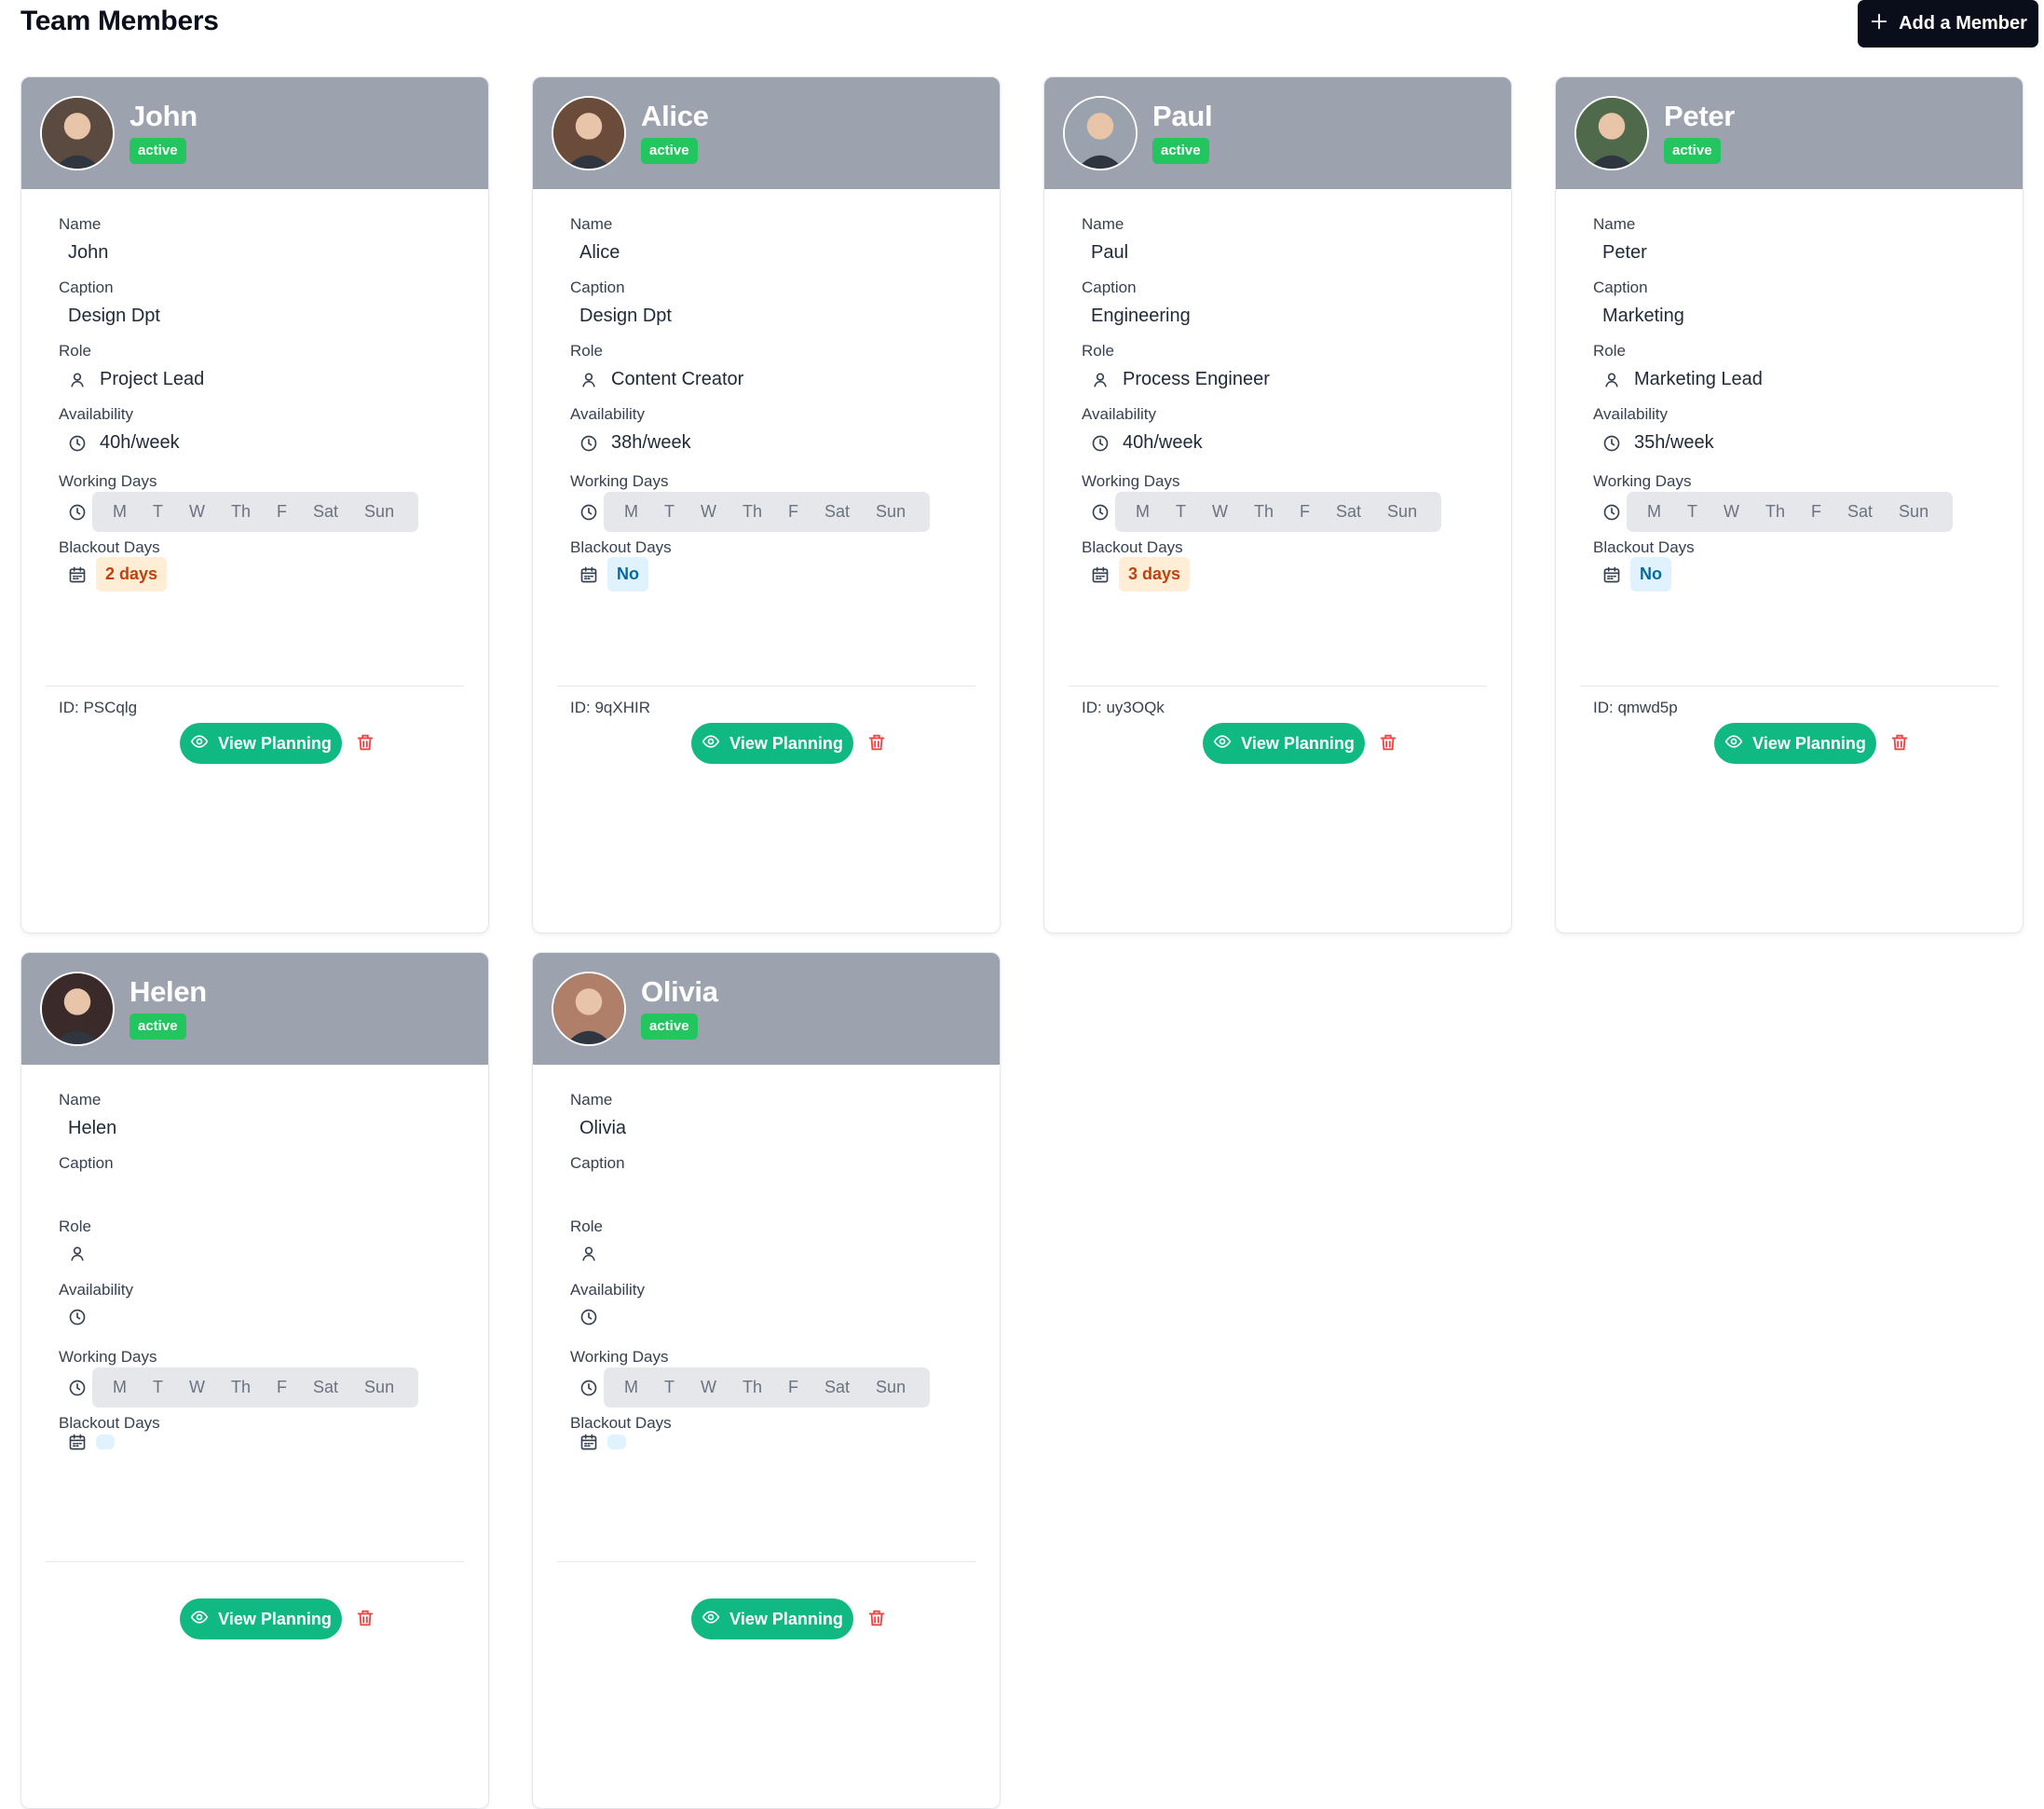  I want to click on card-header: Peter active, so click(1789, 133).